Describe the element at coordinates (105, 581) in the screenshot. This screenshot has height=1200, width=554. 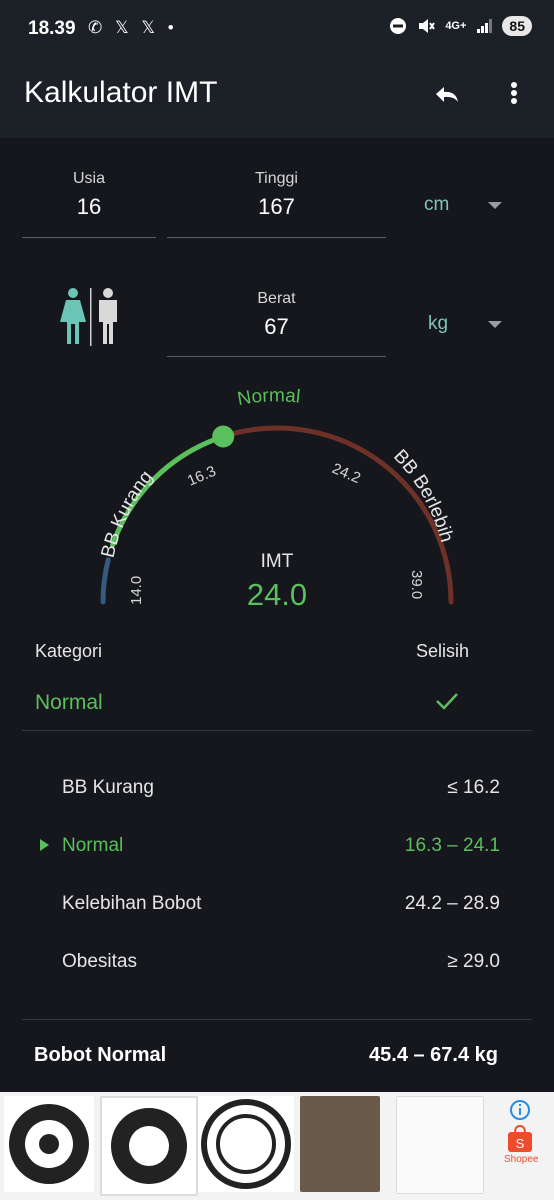
I see `gauge-arc-low` at that location.